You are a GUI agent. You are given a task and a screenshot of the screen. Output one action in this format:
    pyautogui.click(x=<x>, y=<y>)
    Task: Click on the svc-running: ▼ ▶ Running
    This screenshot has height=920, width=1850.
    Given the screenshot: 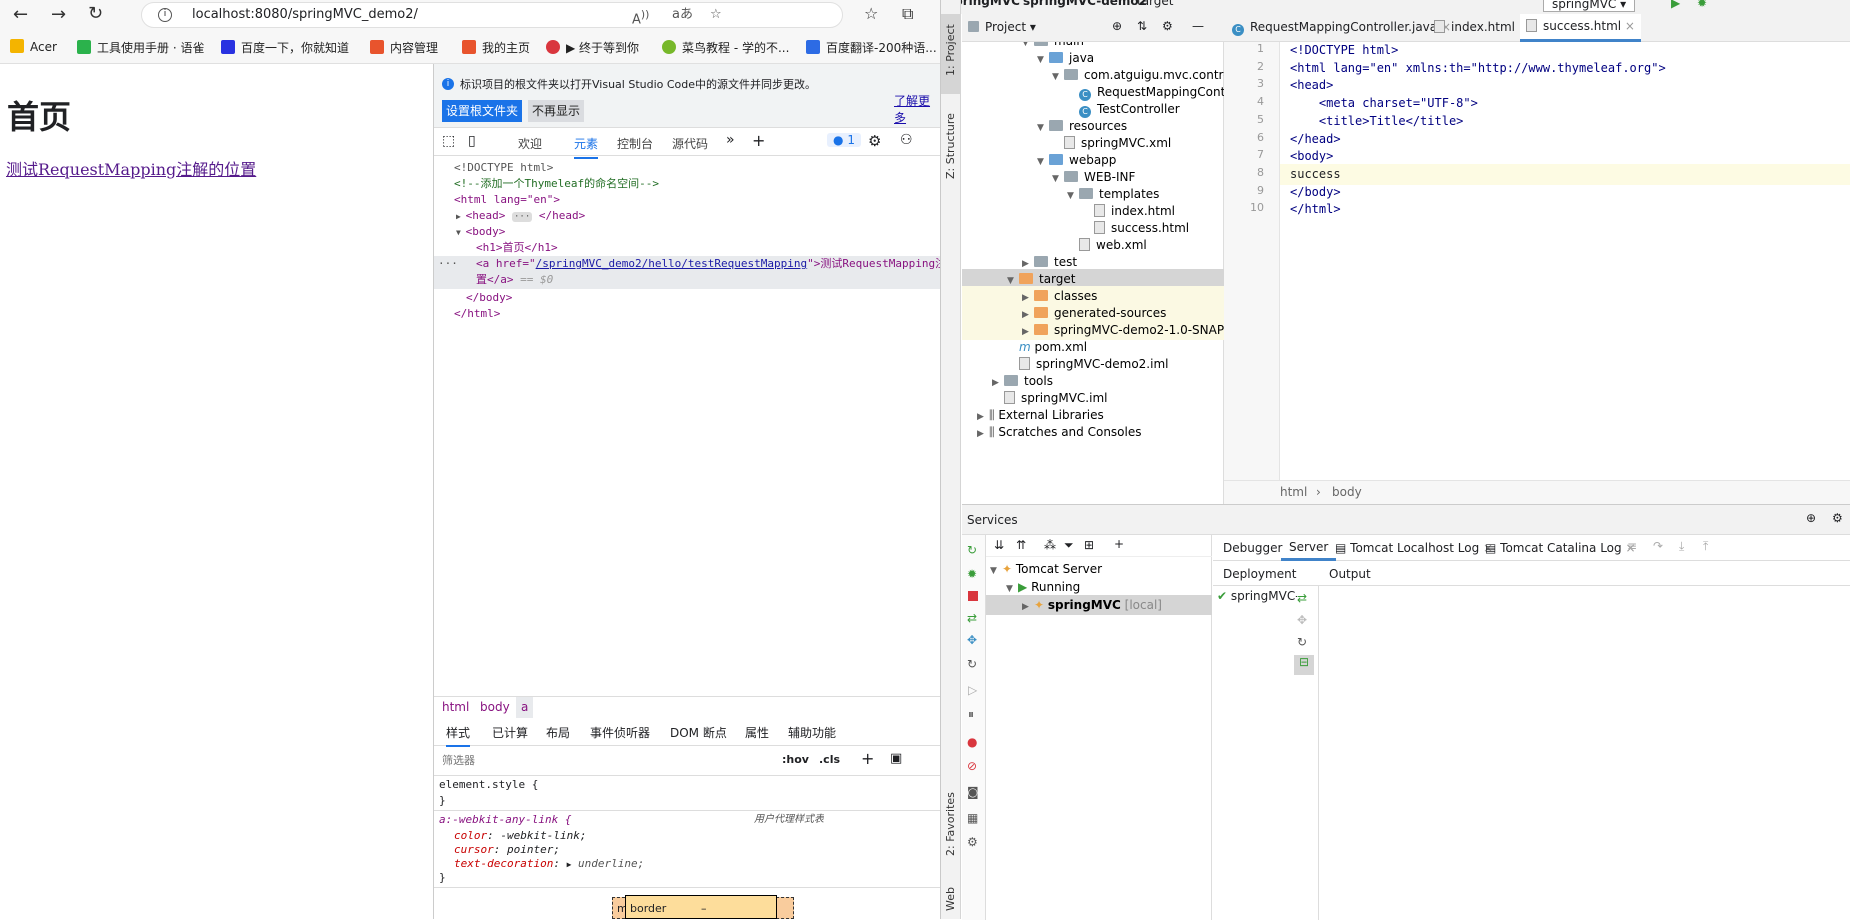 What is the action you would take?
    pyautogui.click(x=1043, y=587)
    